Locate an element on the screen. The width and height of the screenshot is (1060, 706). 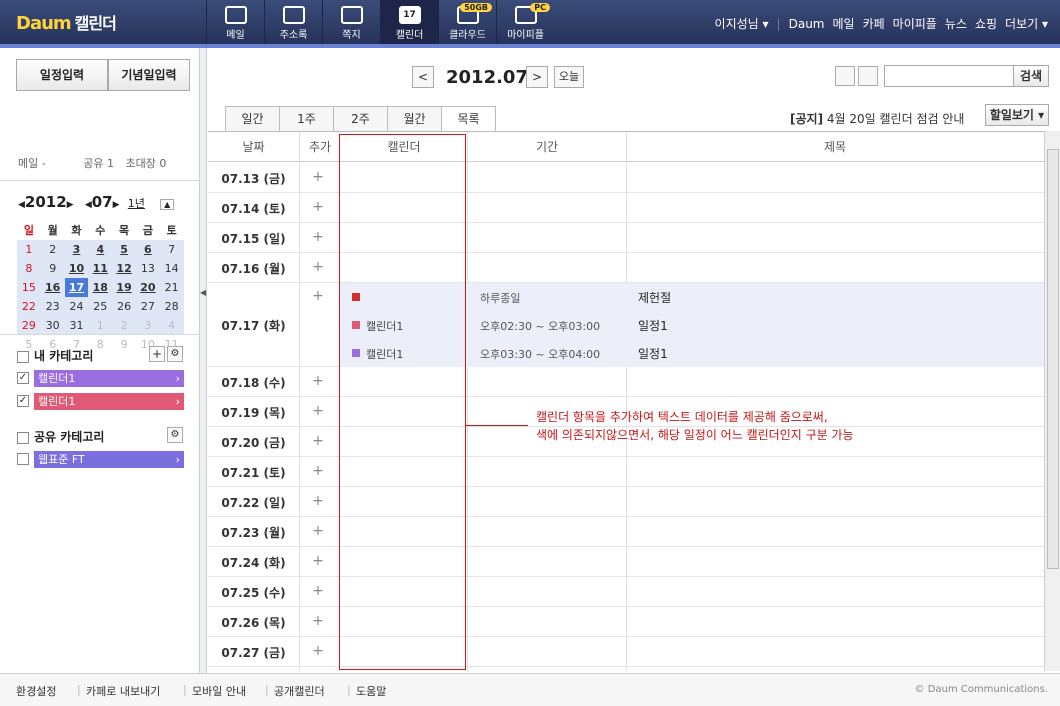
top-link: 쇼핑 is located at coordinates (986, 24).